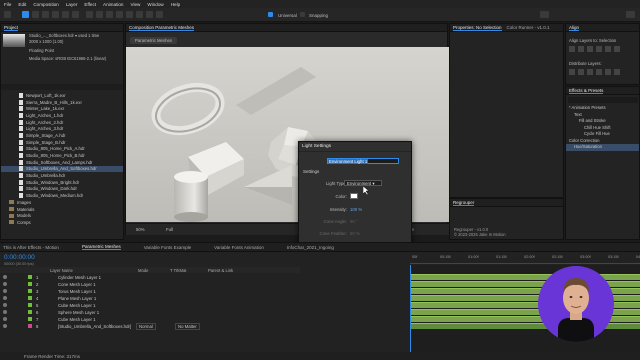 The image size is (640, 360). Describe the element at coordinates (581, 49) in the screenshot. I see `align-hcenter-icon` at that location.